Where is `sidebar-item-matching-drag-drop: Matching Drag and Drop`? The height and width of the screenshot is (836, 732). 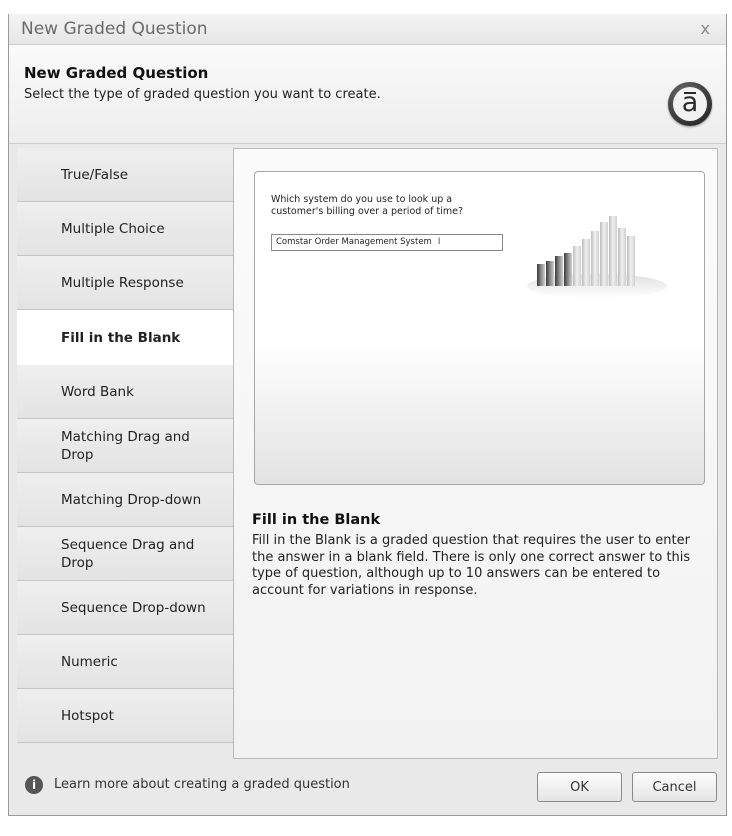 sidebar-item-matching-drag-drop: Matching Drag and Drop is located at coordinates (125, 446).